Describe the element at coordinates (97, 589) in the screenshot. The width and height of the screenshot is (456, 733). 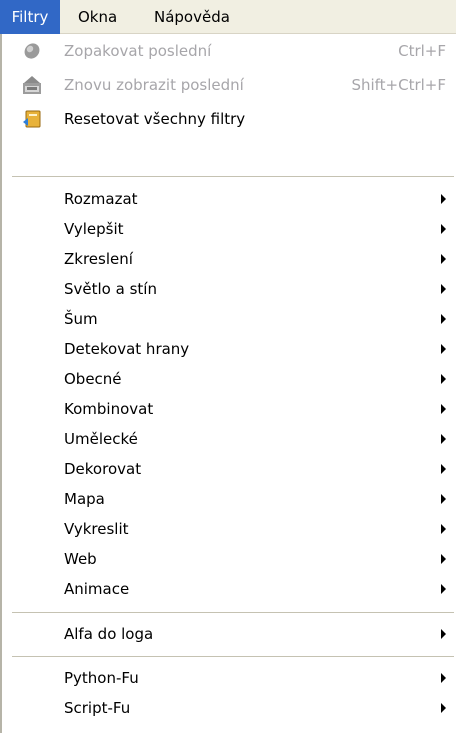
I see `menu-item-label: Animace` at that location.